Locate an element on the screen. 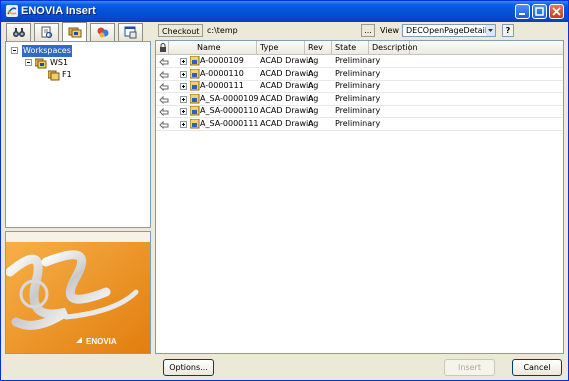 The image size is (569, 381). column-header-rev: Rev is located at coordinates (318, 47).